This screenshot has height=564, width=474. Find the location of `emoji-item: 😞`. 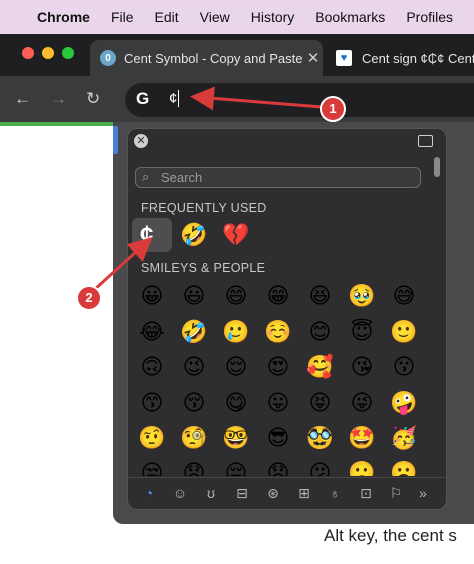

emoji-item: 😞 is located at coordinates (194, 468).